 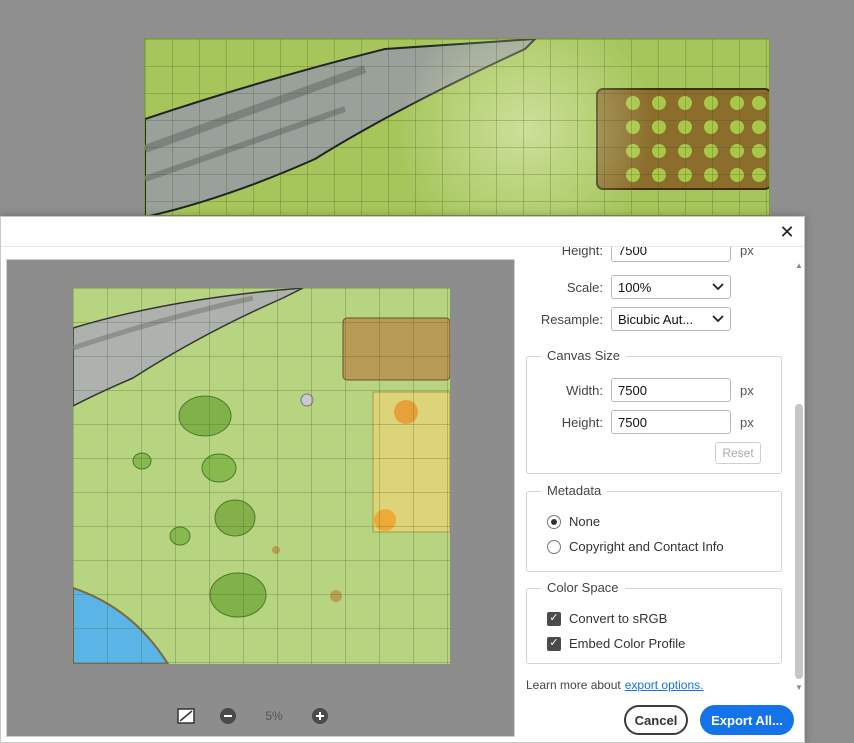 I want to click on canvas-width-row: Width: 7500 px, so click(x=656, y=390).